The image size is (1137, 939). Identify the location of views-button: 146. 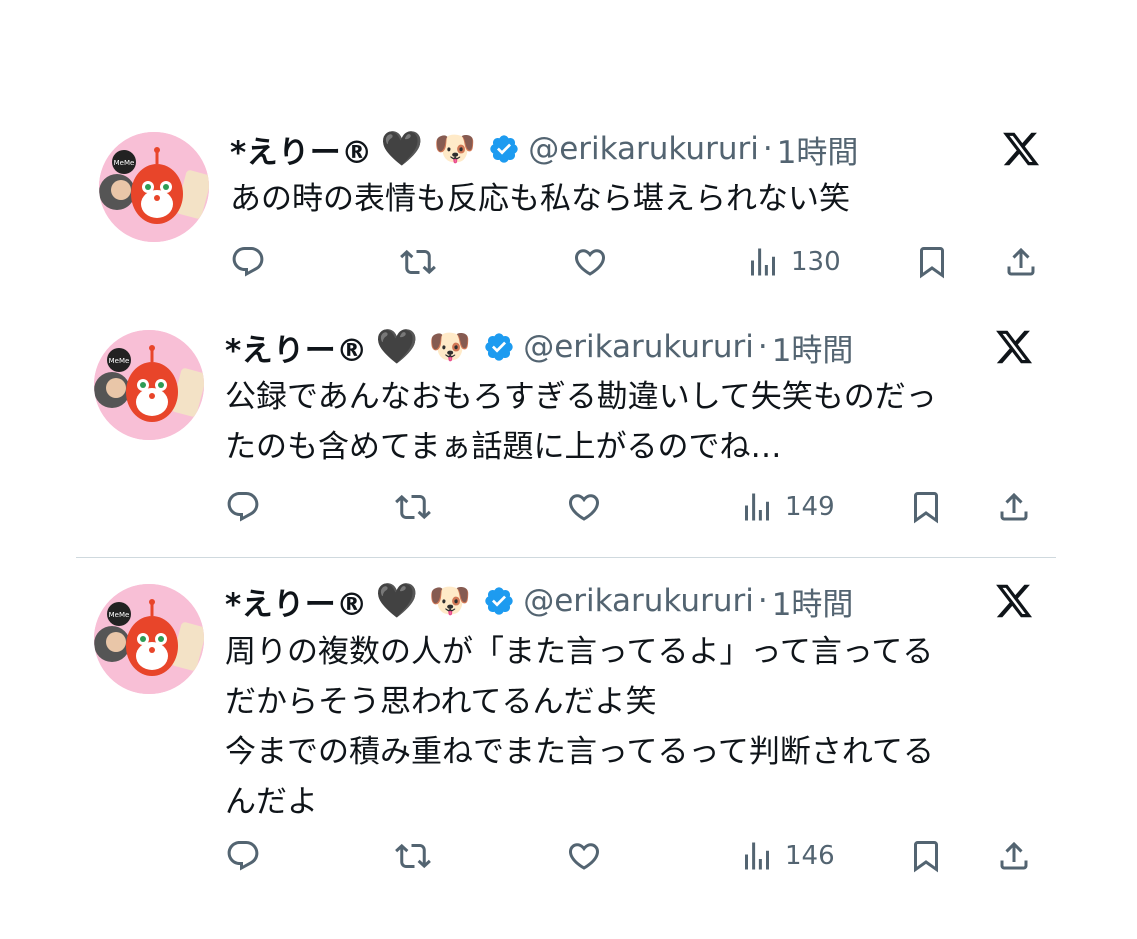
(787, 856).